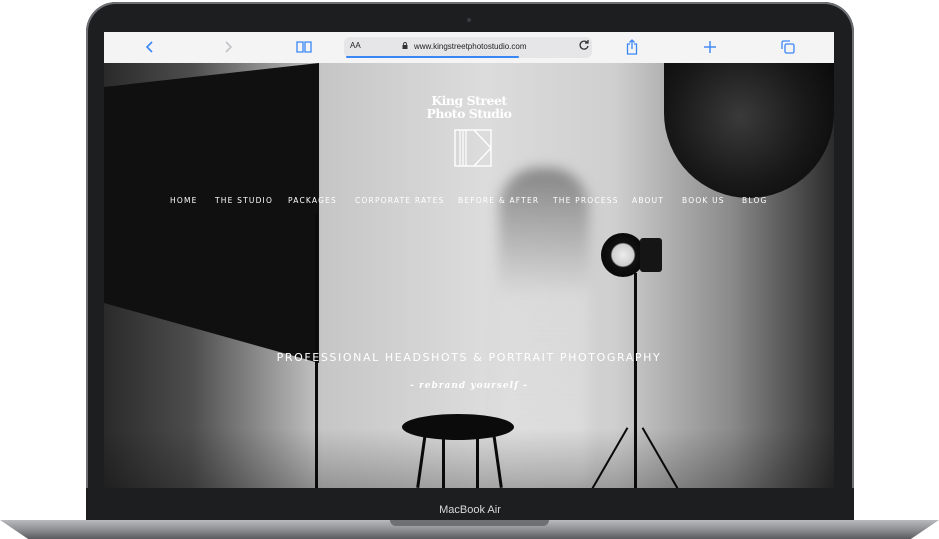 The image size is (939, 539). I want to click on lock-icon, so click(405, 45).